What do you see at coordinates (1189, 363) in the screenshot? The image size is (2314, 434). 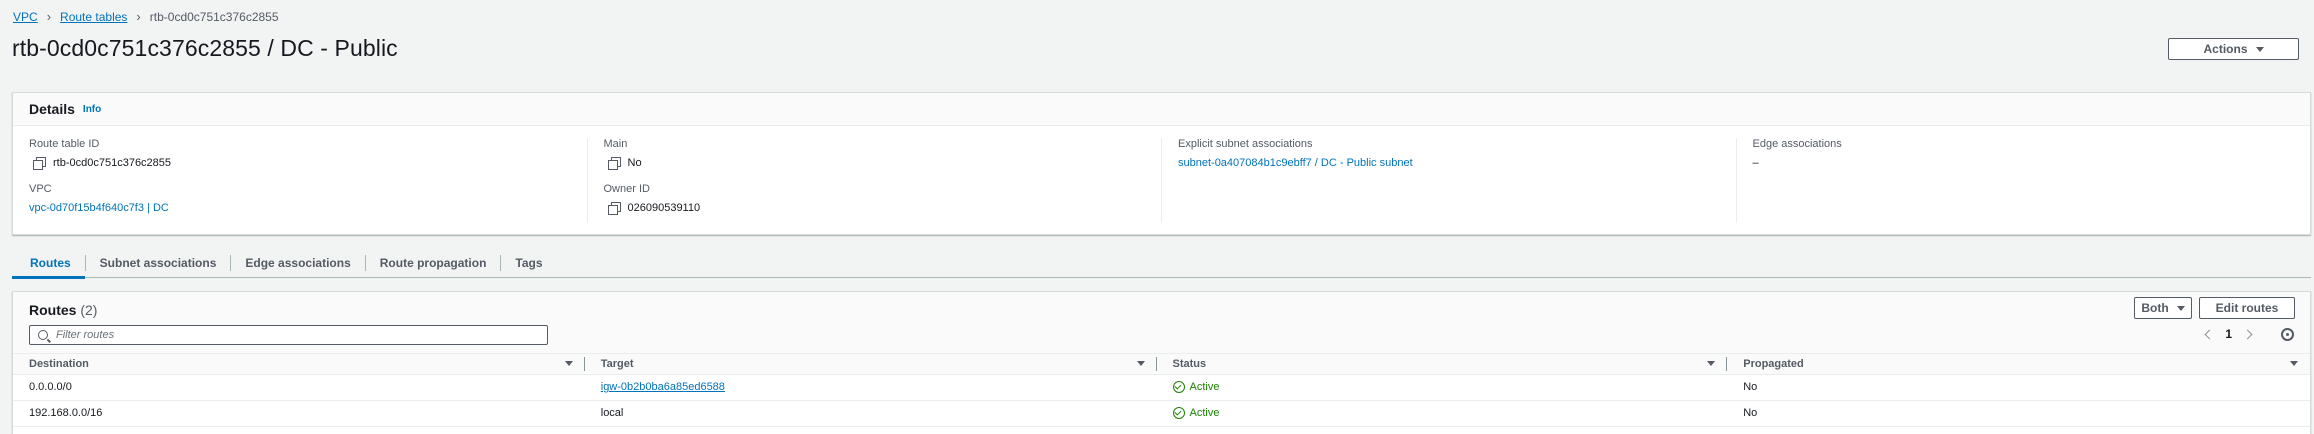 I see `column-status-label: Status` at bounding box center [1189, 363].